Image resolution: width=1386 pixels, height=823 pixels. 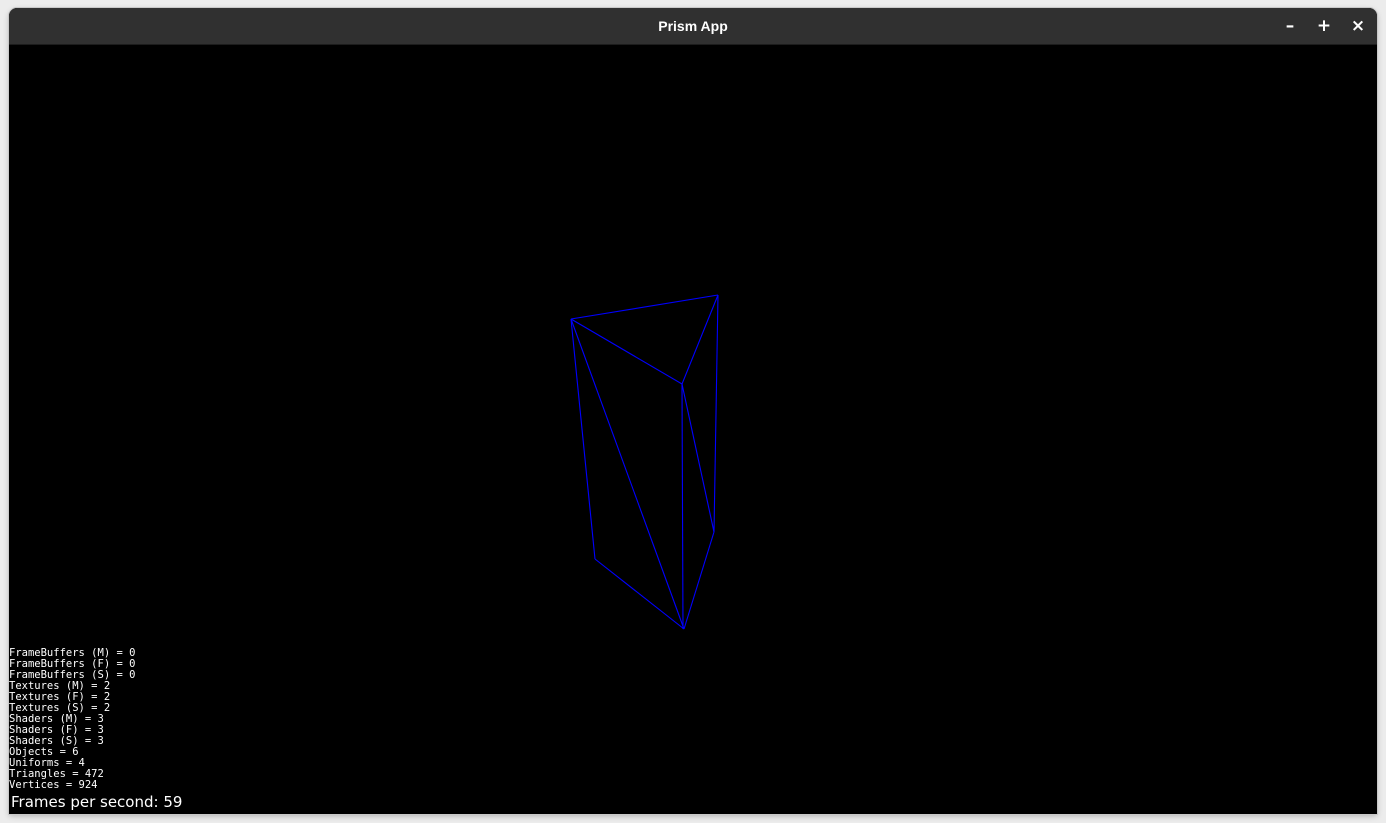 I want to click on stat-line: Vertices = 924, so click(x=53, y=785).